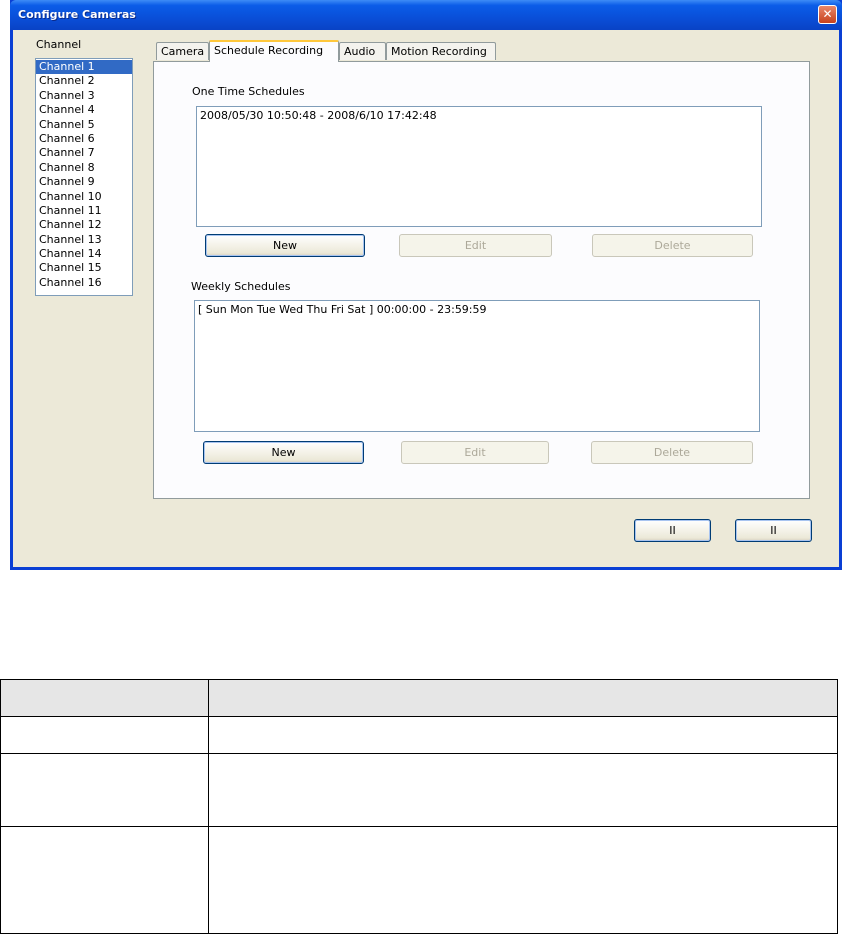 This screenshot has width=842, height=936. What do you see at coordinates (672, 452) in the screenshot?
I see `weekly-delete-button: Delete` at bounding box center [672, 452].